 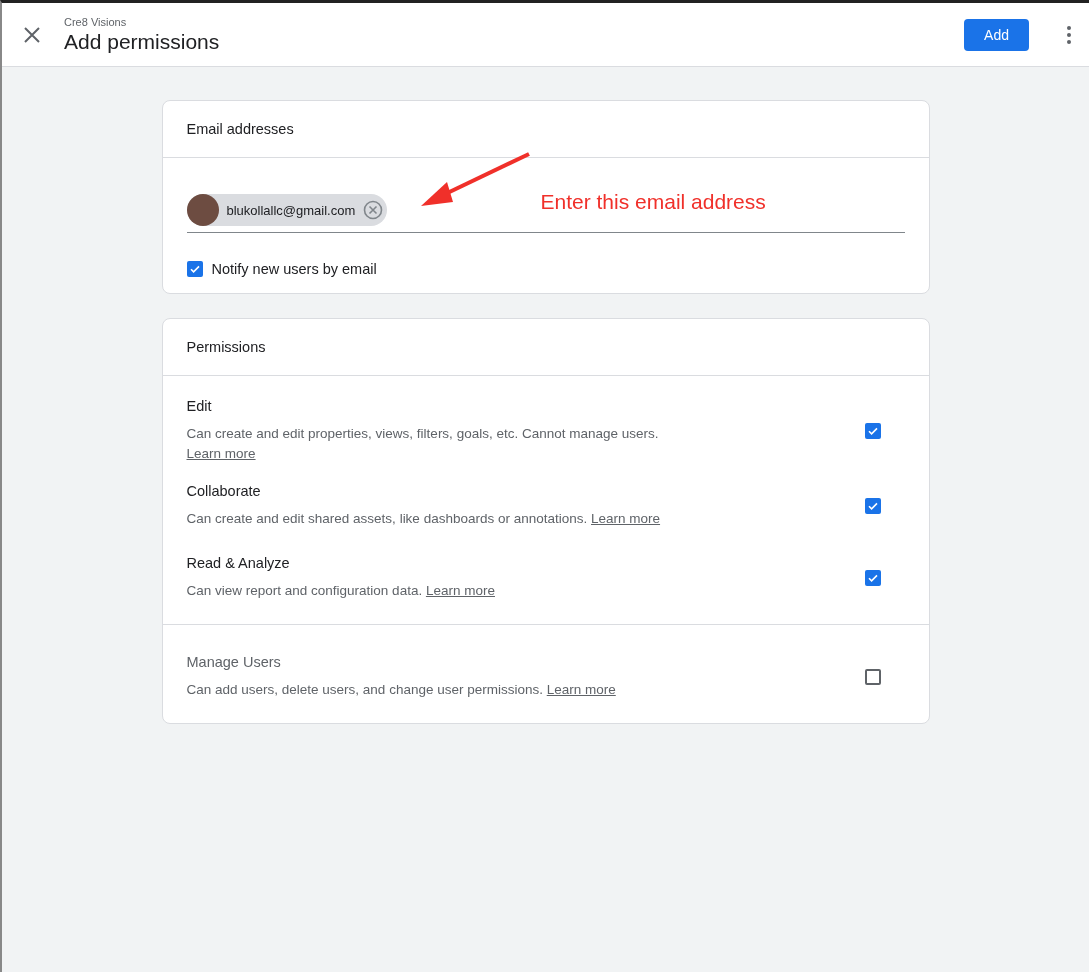 I want to click on permission-description: Can create and edit properties, views, filters, goals, etc. Cannot manage users. Learn more, so click(x=423, y=444).